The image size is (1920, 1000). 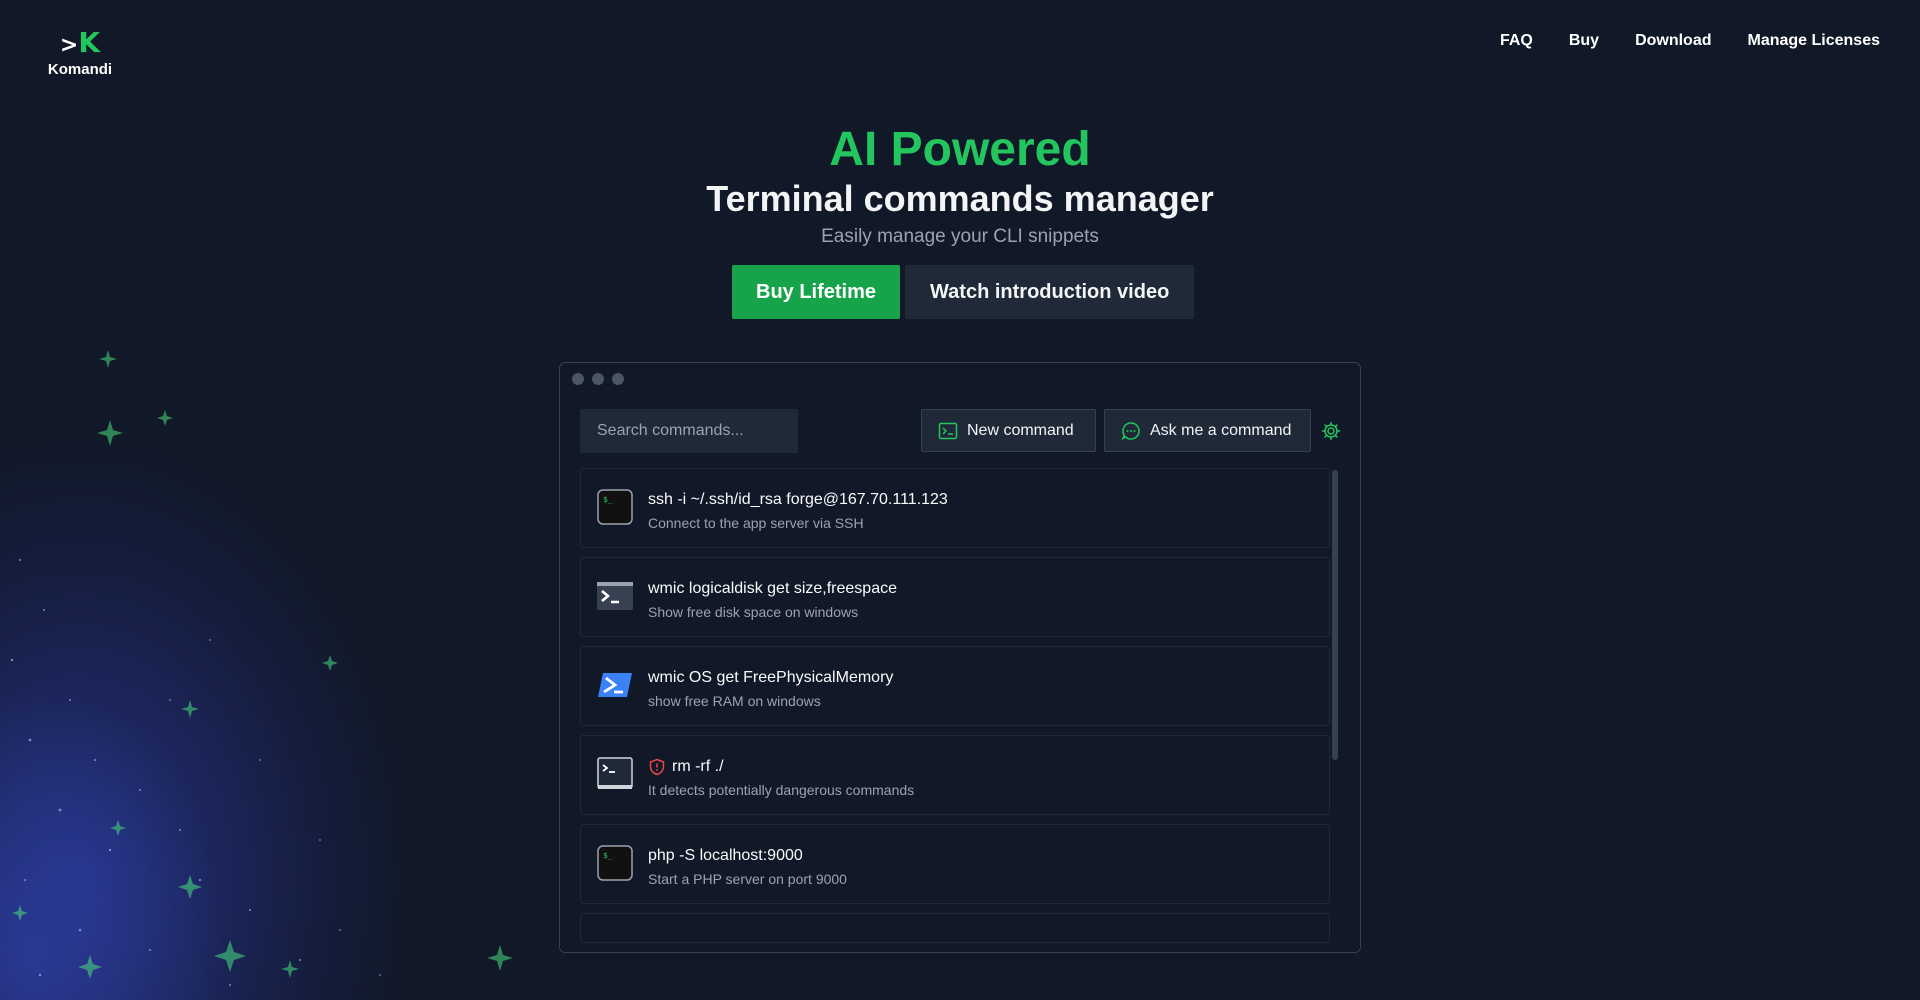 What do you see at coordinates (80, 69) in the screenshot?
I see `brand-name: Komandi` at bounding box center [80, 69].